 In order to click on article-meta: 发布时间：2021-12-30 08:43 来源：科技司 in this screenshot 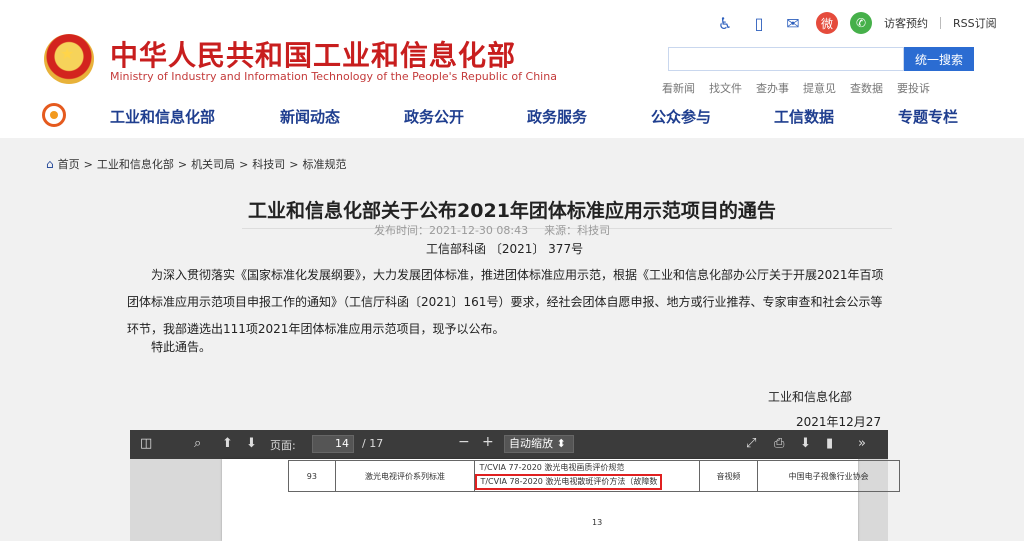, I will do `click(492, 230)`.